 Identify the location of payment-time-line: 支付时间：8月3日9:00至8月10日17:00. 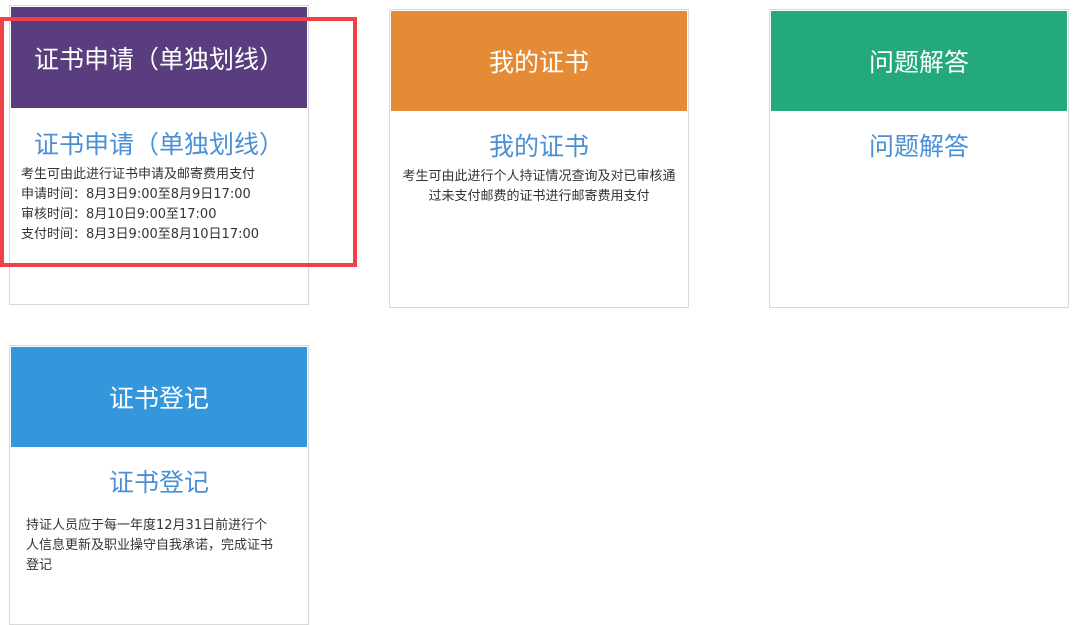
(140, 234).